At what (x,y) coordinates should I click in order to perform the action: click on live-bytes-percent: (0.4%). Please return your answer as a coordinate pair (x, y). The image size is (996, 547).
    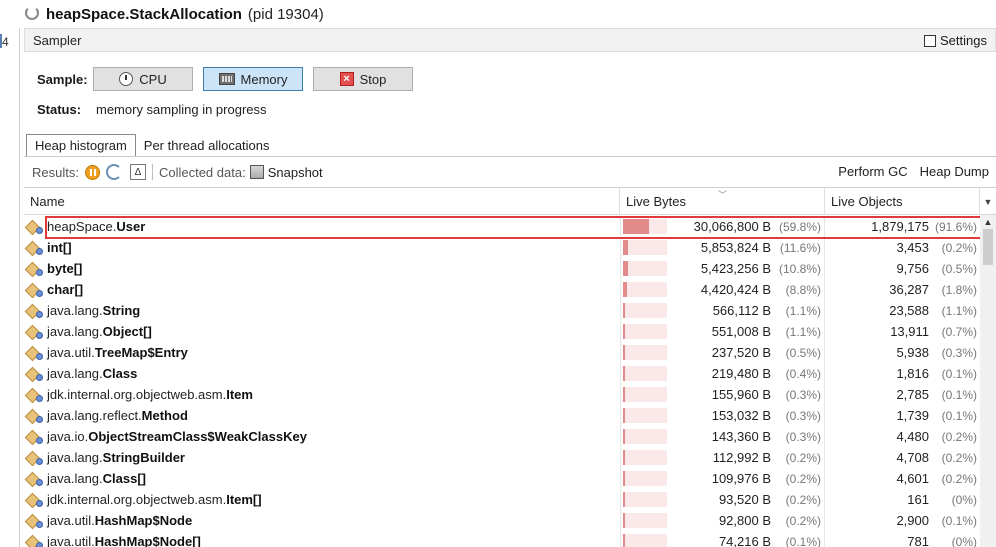
    Looking at the image, I should click on (803, 373).